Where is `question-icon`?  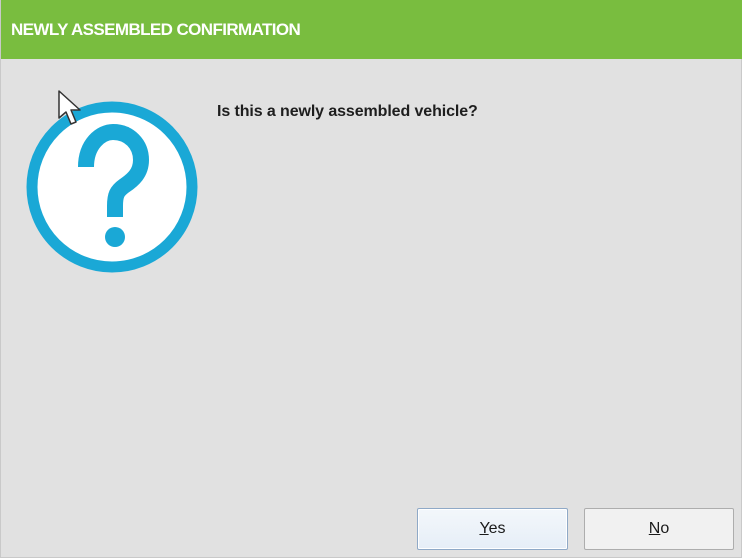 question-icon is located at coordinates (112, 187).